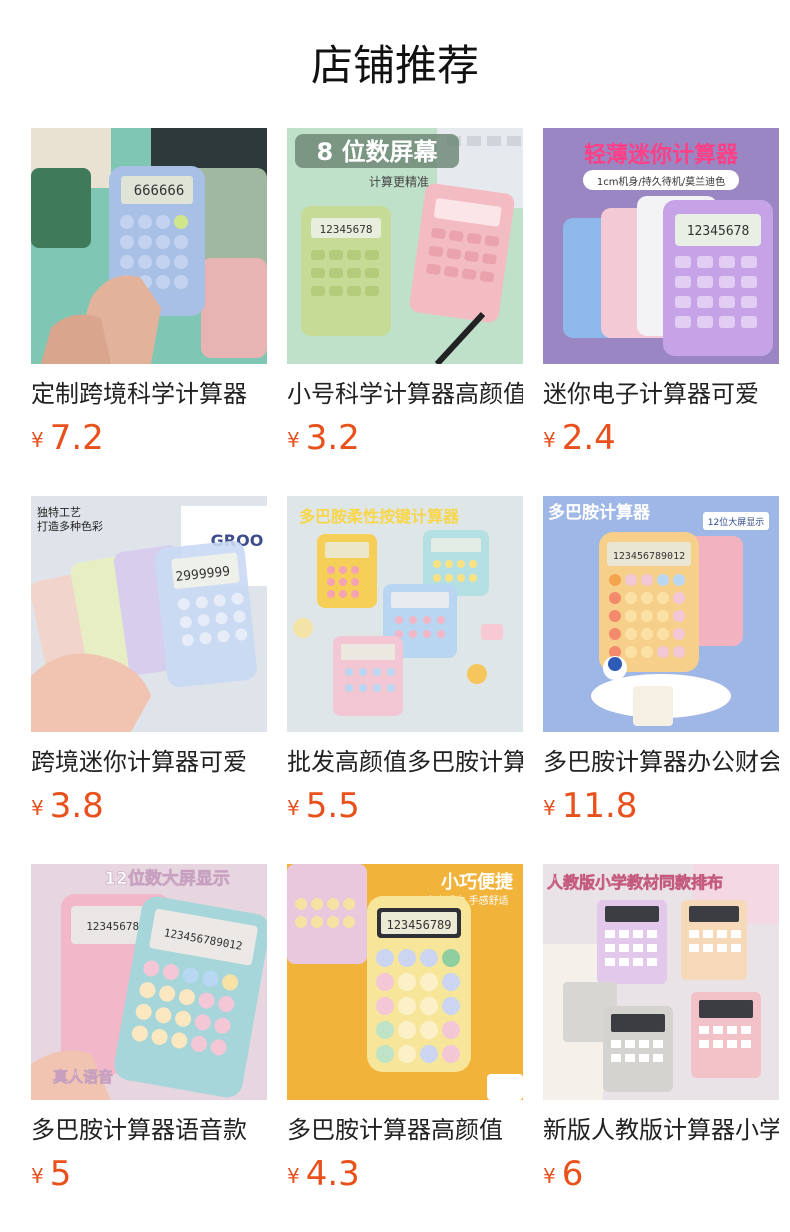 The width and height of the screenshot is (790, 1232). Describe the element at coordinates (76, 438) in the screenshot. I see `price-amount: 7.2` at that location.